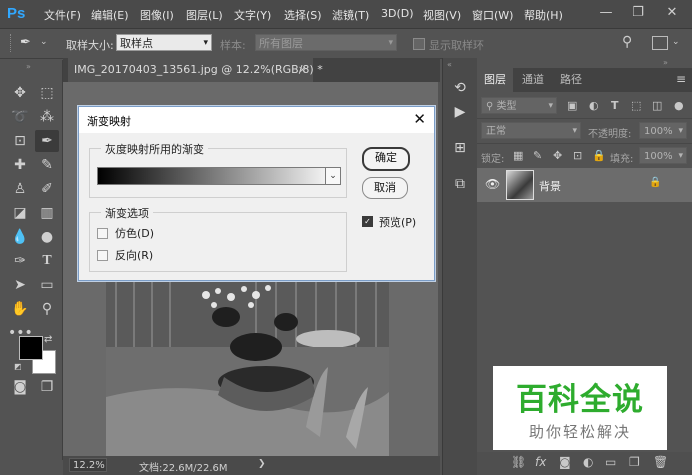 The width and height of the screenshot is (692, 475). I want to click on delete-layer-icon: 🗑, so click(660, 462).